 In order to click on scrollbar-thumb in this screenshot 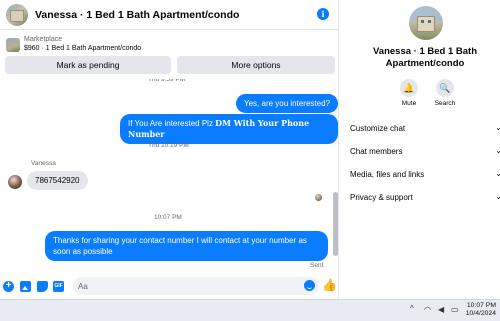, I will do `click(335, 224)`.